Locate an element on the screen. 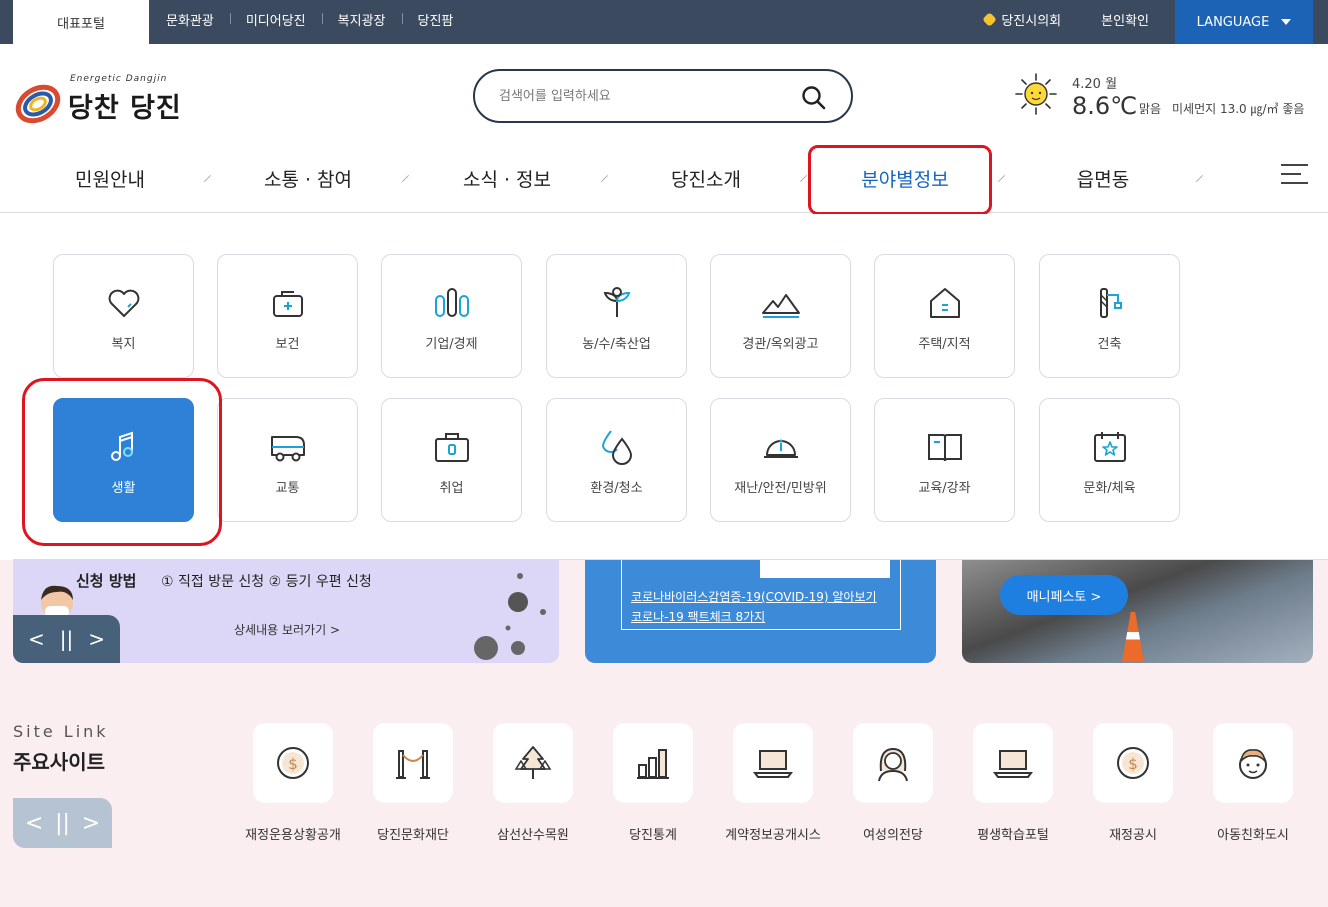 This screenshot has width=1328, height=907. category-architecture: 건축 is located at coordinates (1109, 316).